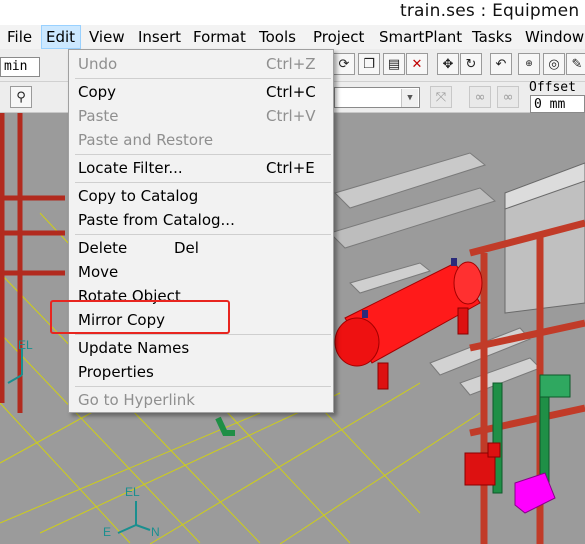 This screenshot has width=585, height=544. Describe the element at coordinates (344, 64) in the screenshot. I see `refresh-icon: ⟳` at that location.